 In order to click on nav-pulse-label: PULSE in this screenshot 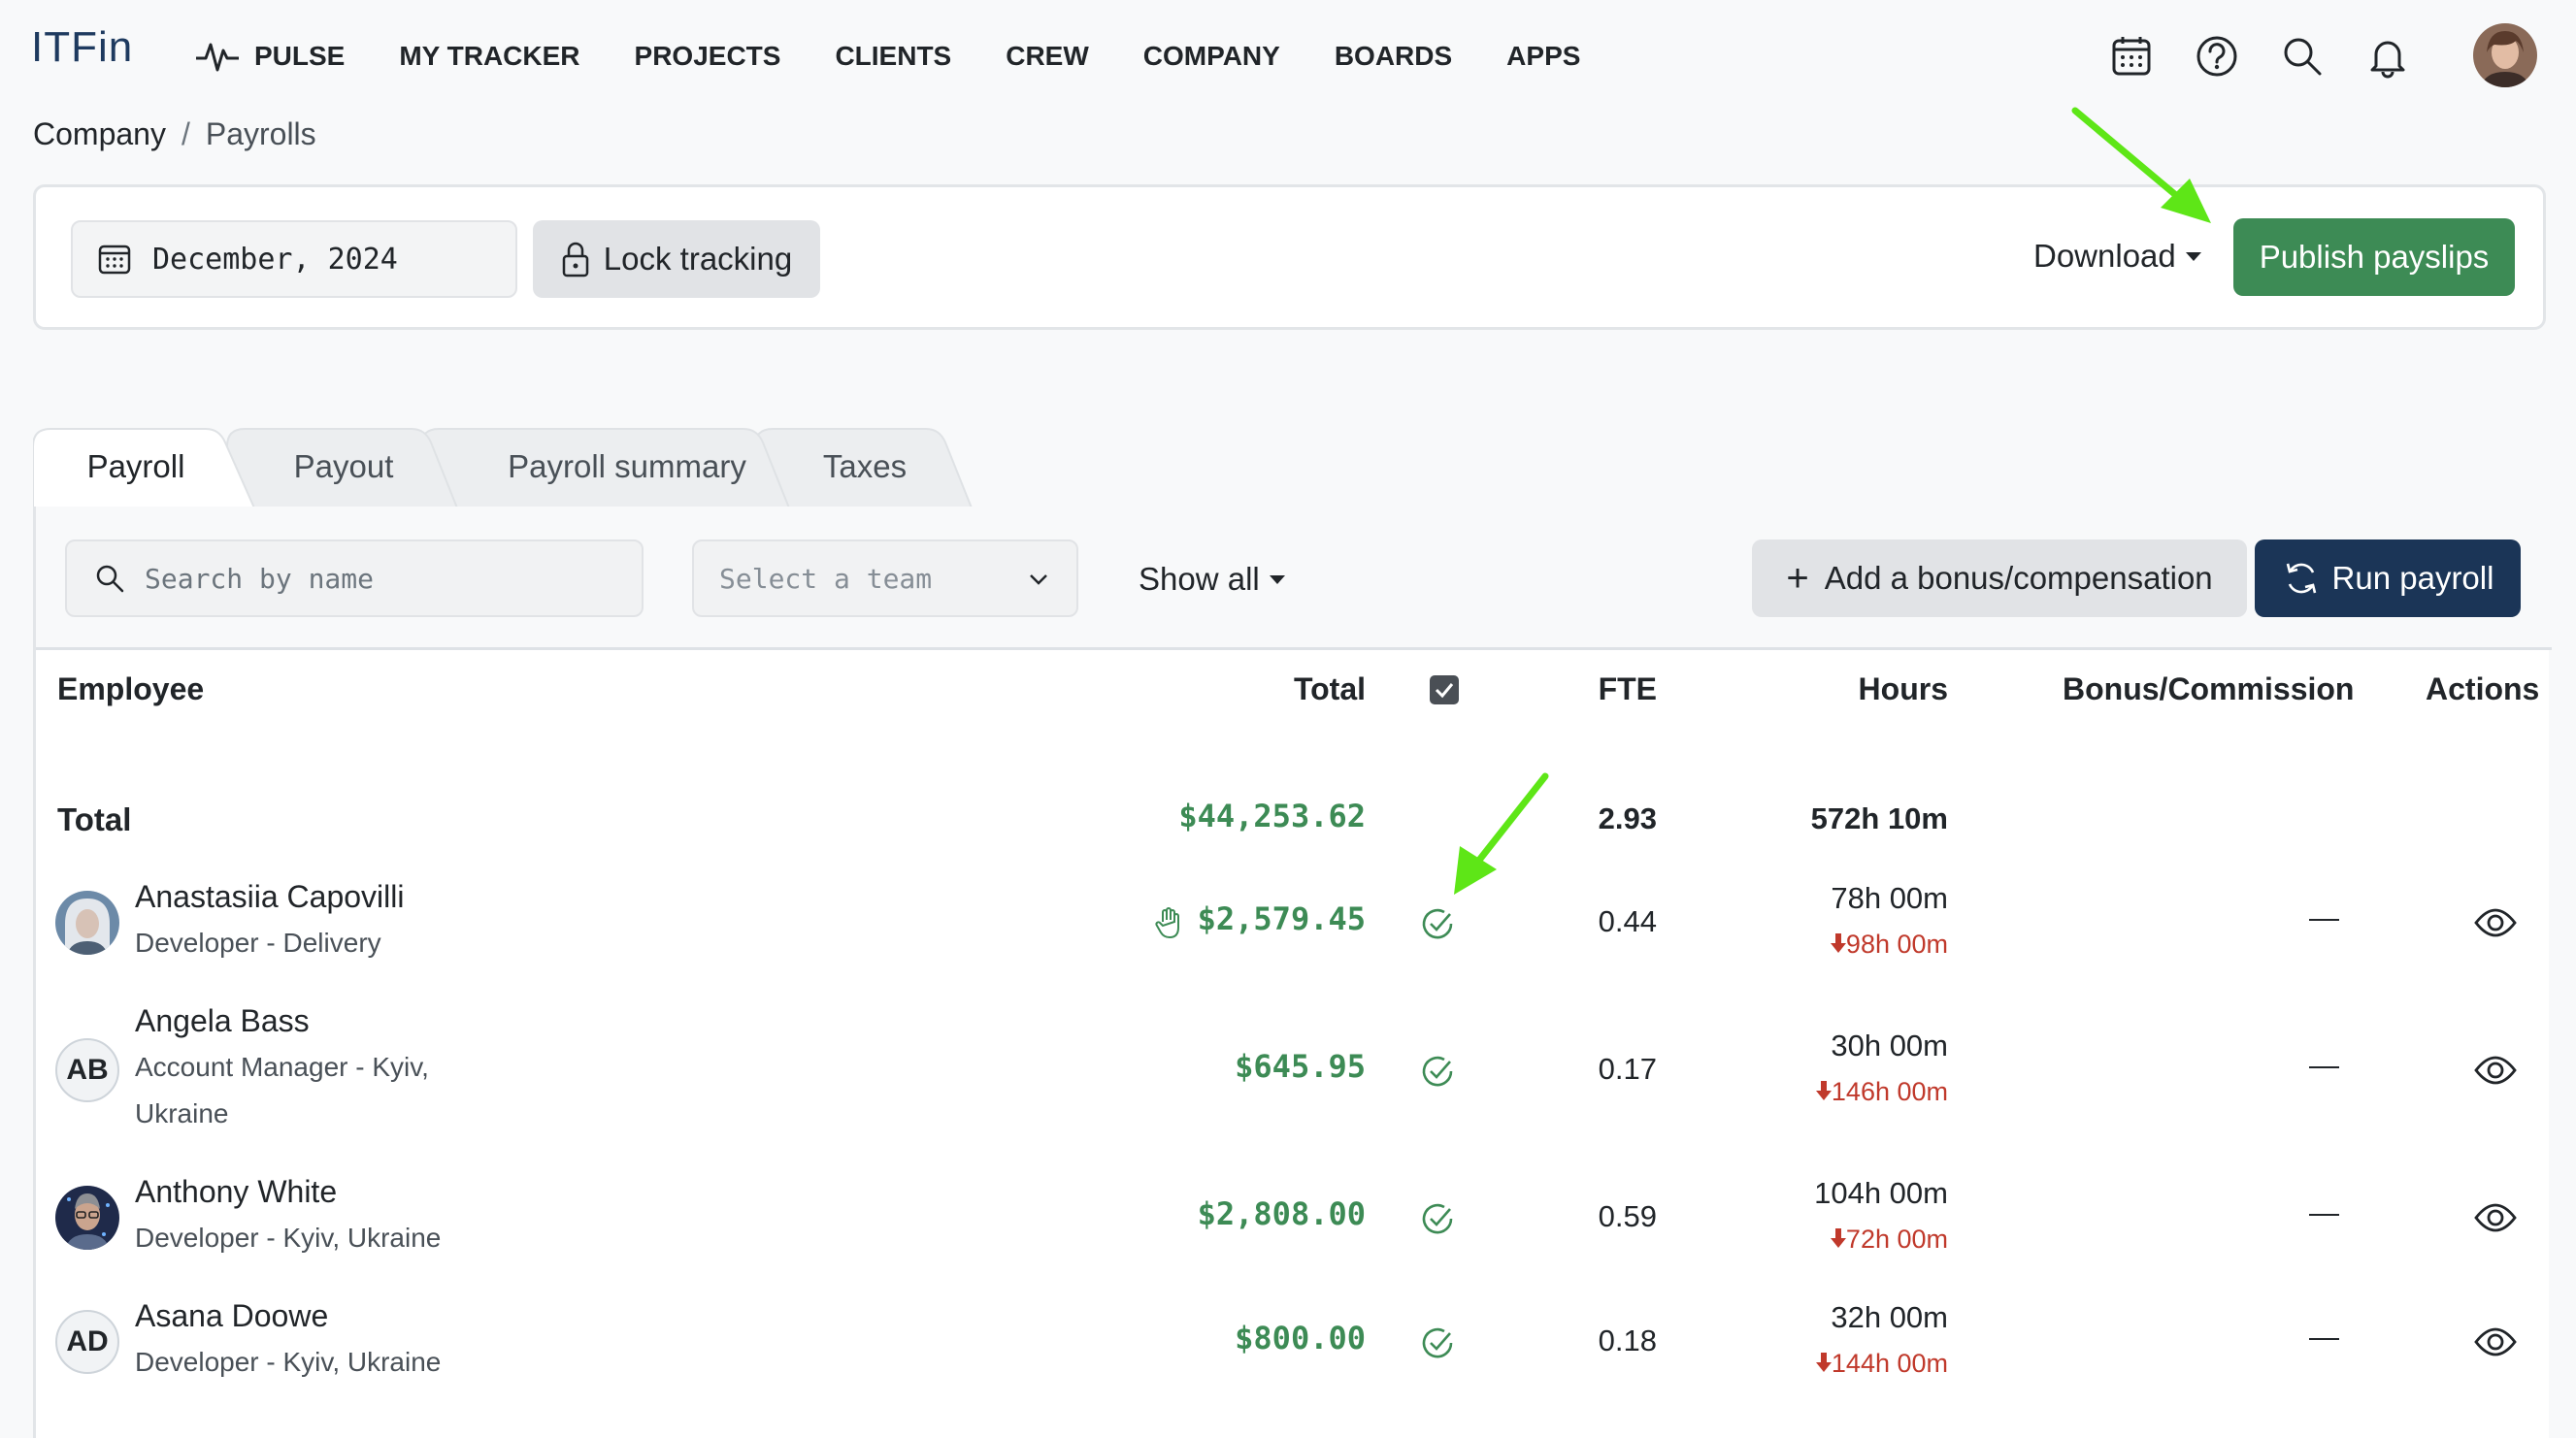, I will do `click(300, 56)`.